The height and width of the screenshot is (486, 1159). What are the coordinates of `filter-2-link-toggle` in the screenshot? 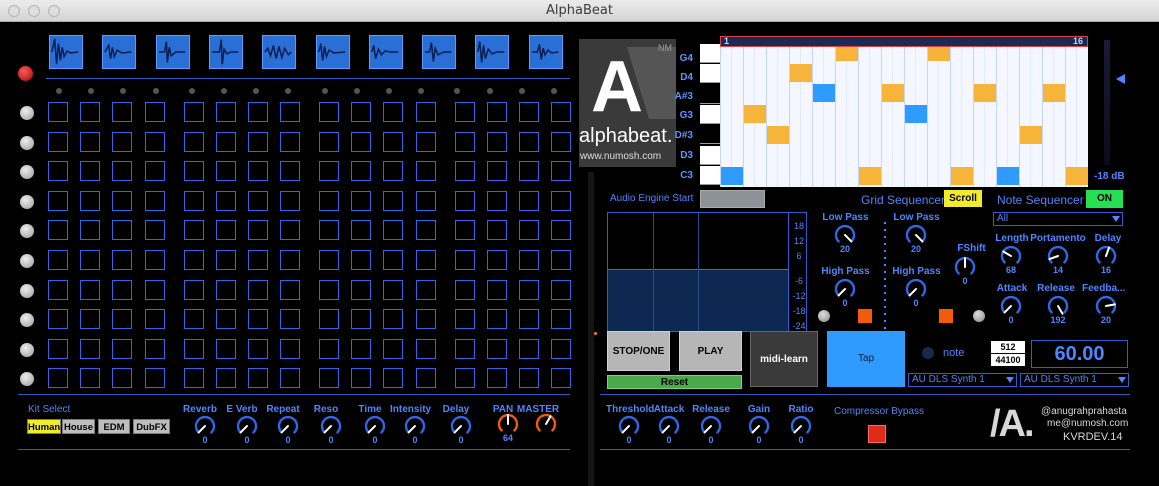 It's located at (979, 316).